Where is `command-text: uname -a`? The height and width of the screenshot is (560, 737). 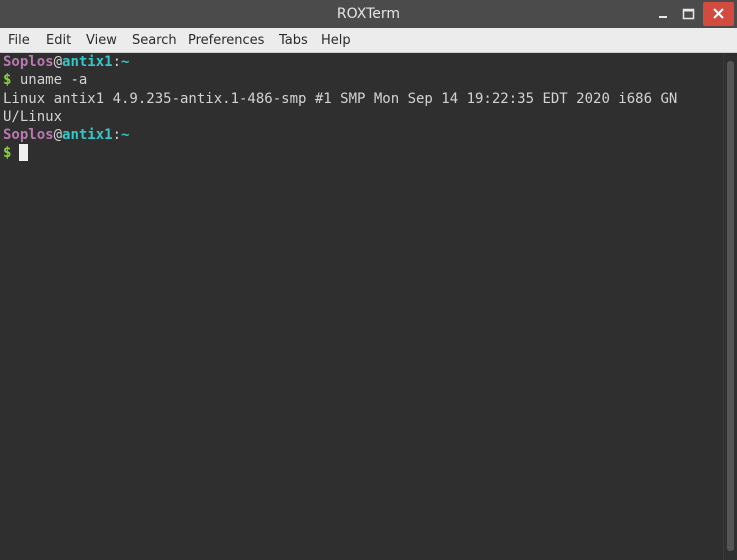 command-text: uname -a is located at coordinates (49, 80).